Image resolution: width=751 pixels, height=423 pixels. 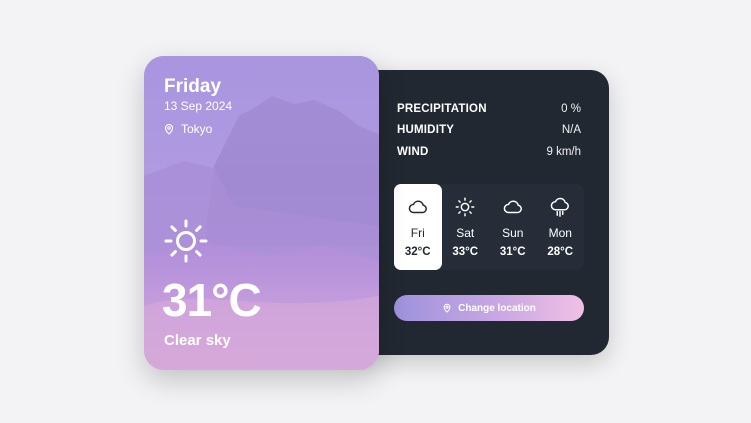 I want to click on change-location-button: Change location, so click(x=489, y=308).